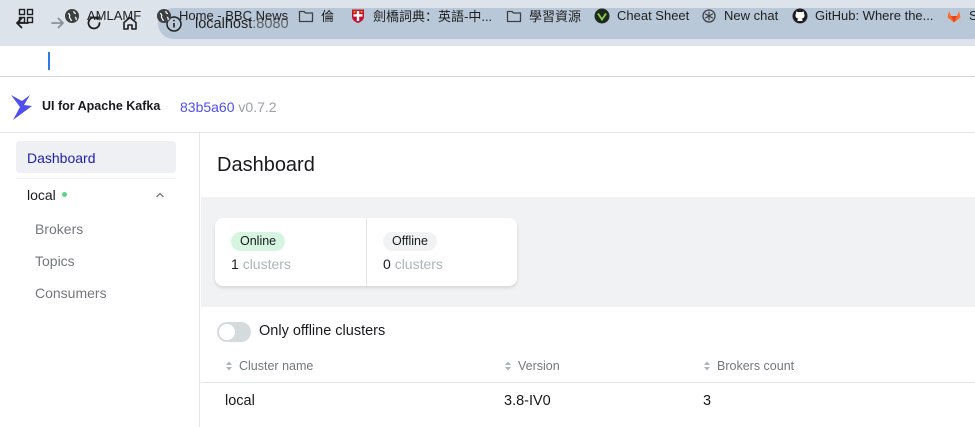 The height and width of the screenshot is (427, 975). I want to click on offline-badge: Offline, so click(410, 241).